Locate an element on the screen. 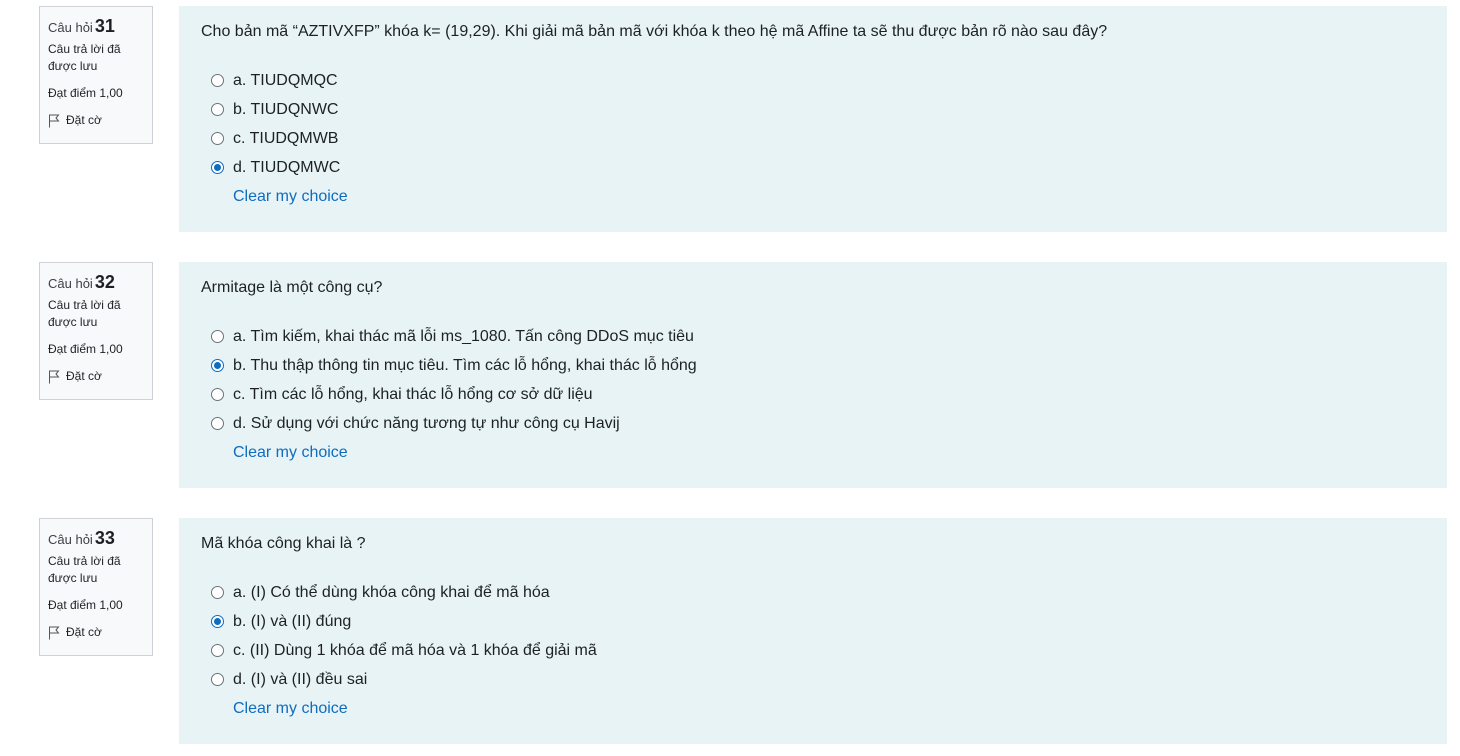 The width and height of the screenshot is (1460, 756). question-text: Armitage là một công cụ? is located at coordinates (292, 287).